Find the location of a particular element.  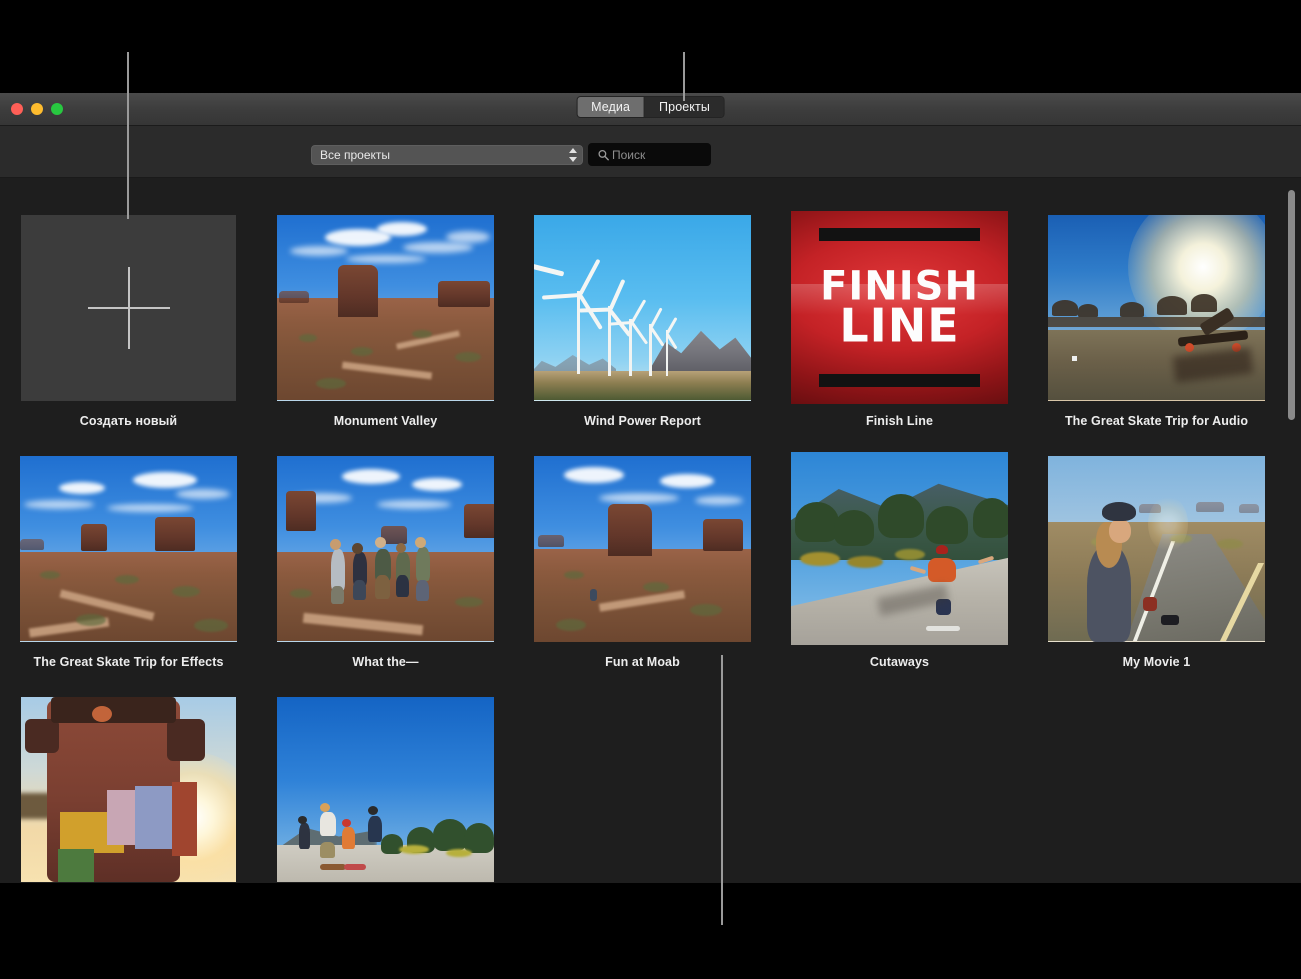

project-tile-label: Создать новый is located at coordinates (128, 421).